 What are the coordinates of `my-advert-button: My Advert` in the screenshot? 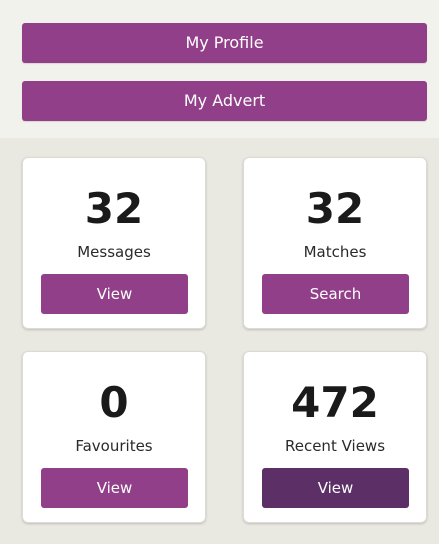 It's located at (224, 101).